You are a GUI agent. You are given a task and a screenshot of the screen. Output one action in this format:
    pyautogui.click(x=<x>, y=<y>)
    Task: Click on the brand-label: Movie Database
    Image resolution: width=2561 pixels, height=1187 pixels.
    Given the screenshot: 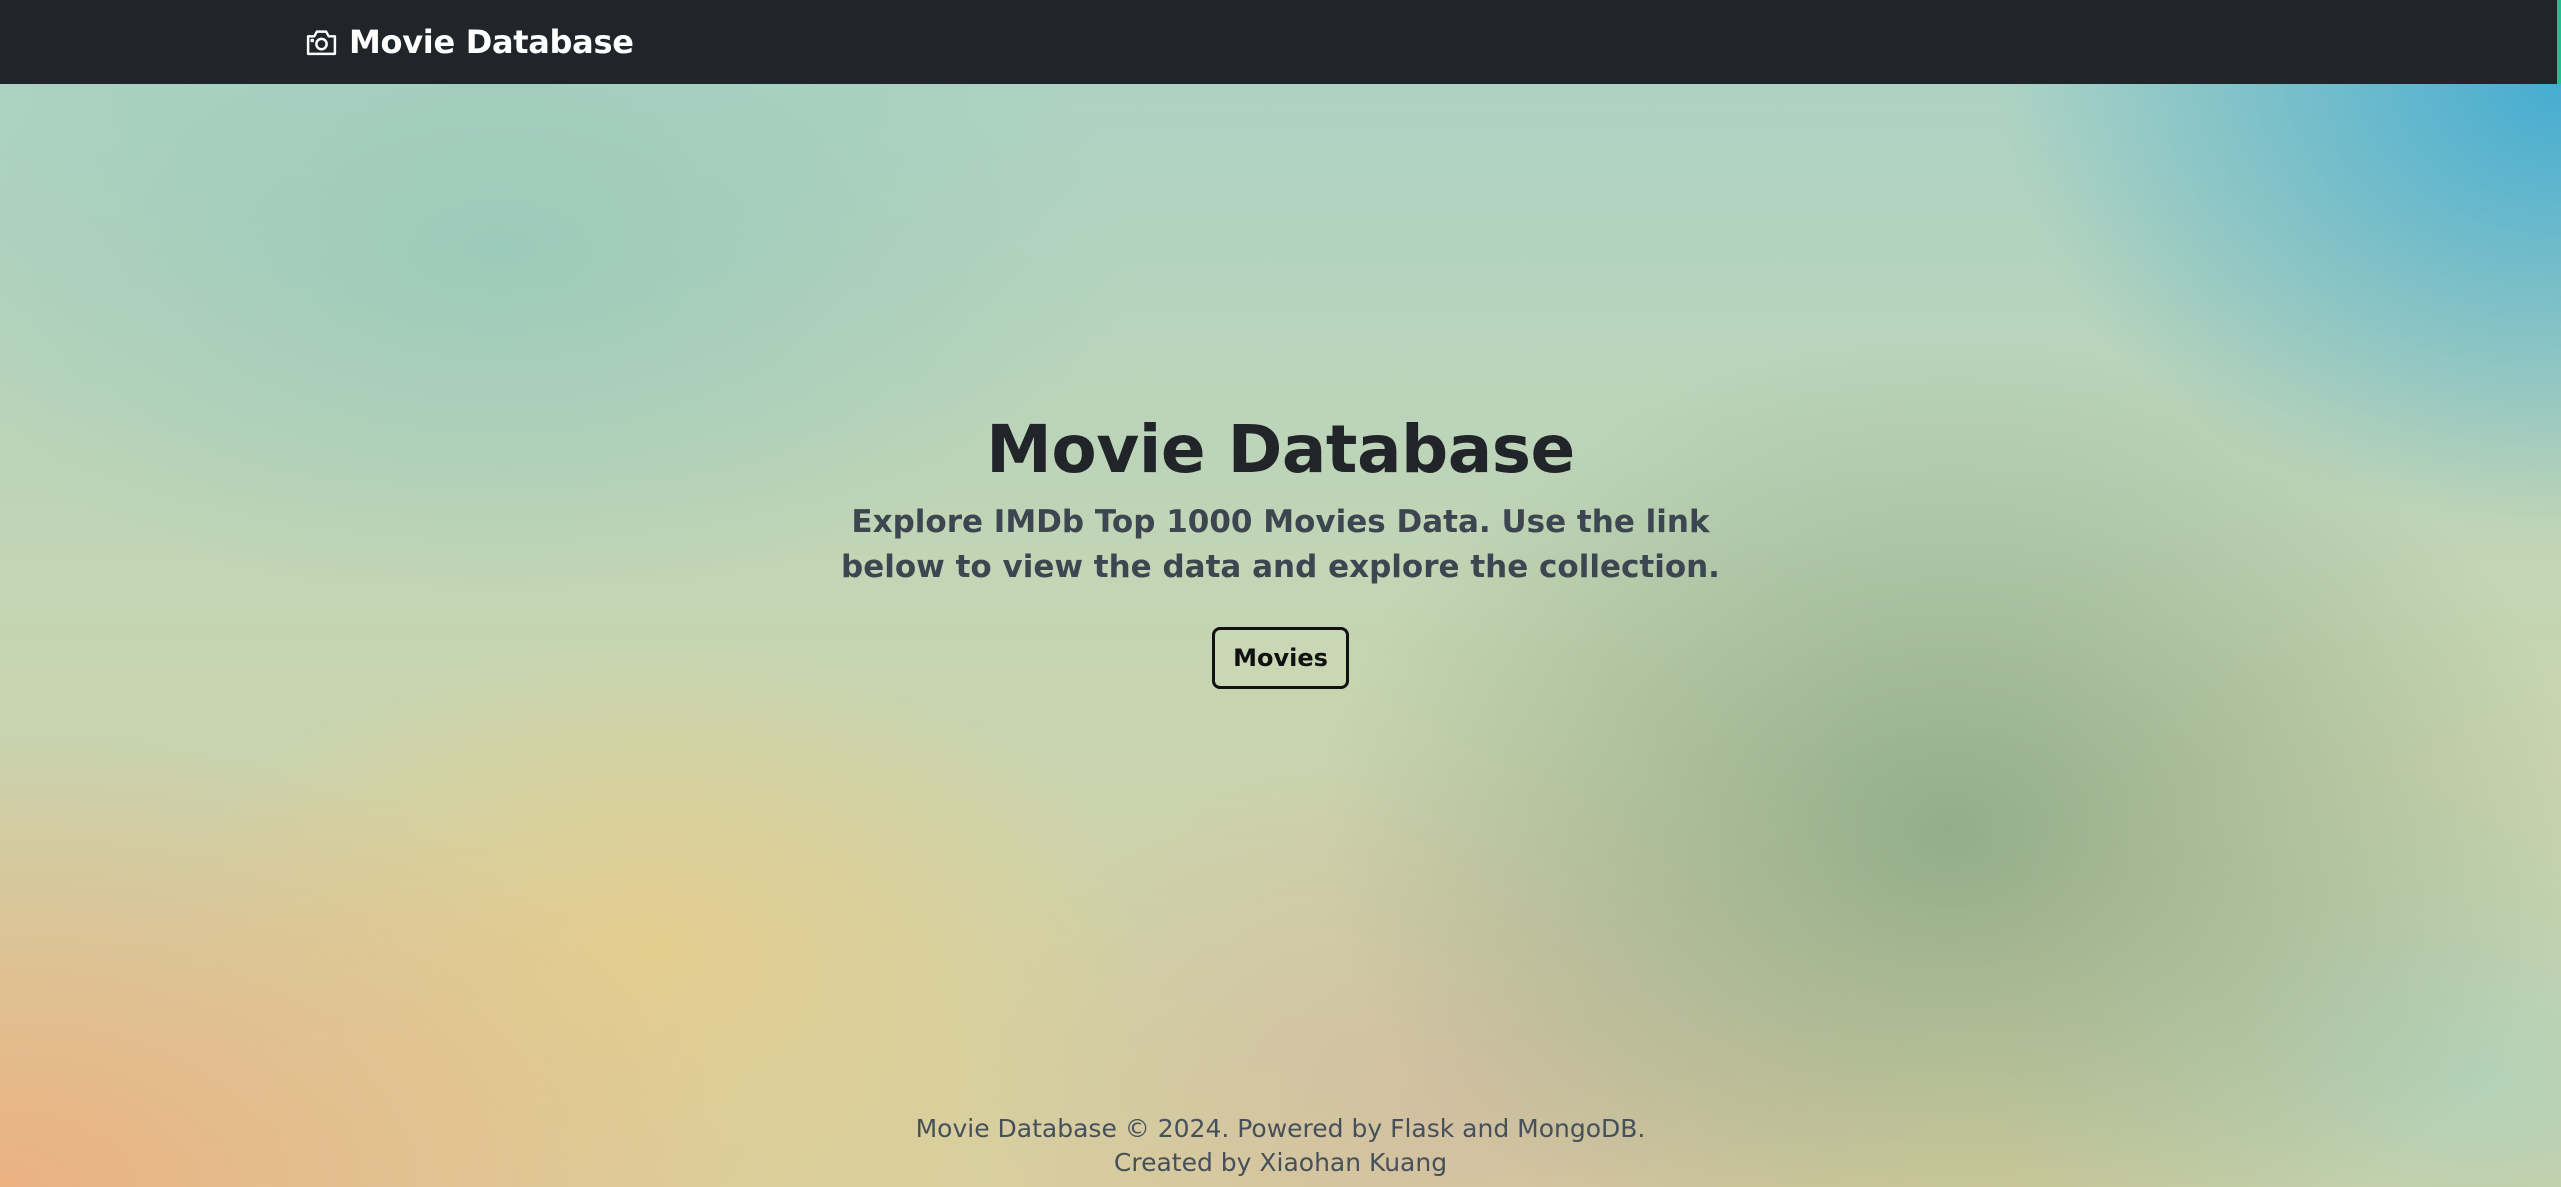 What is the action you would take?
    pyautogui.click(x=491, y=42)
    